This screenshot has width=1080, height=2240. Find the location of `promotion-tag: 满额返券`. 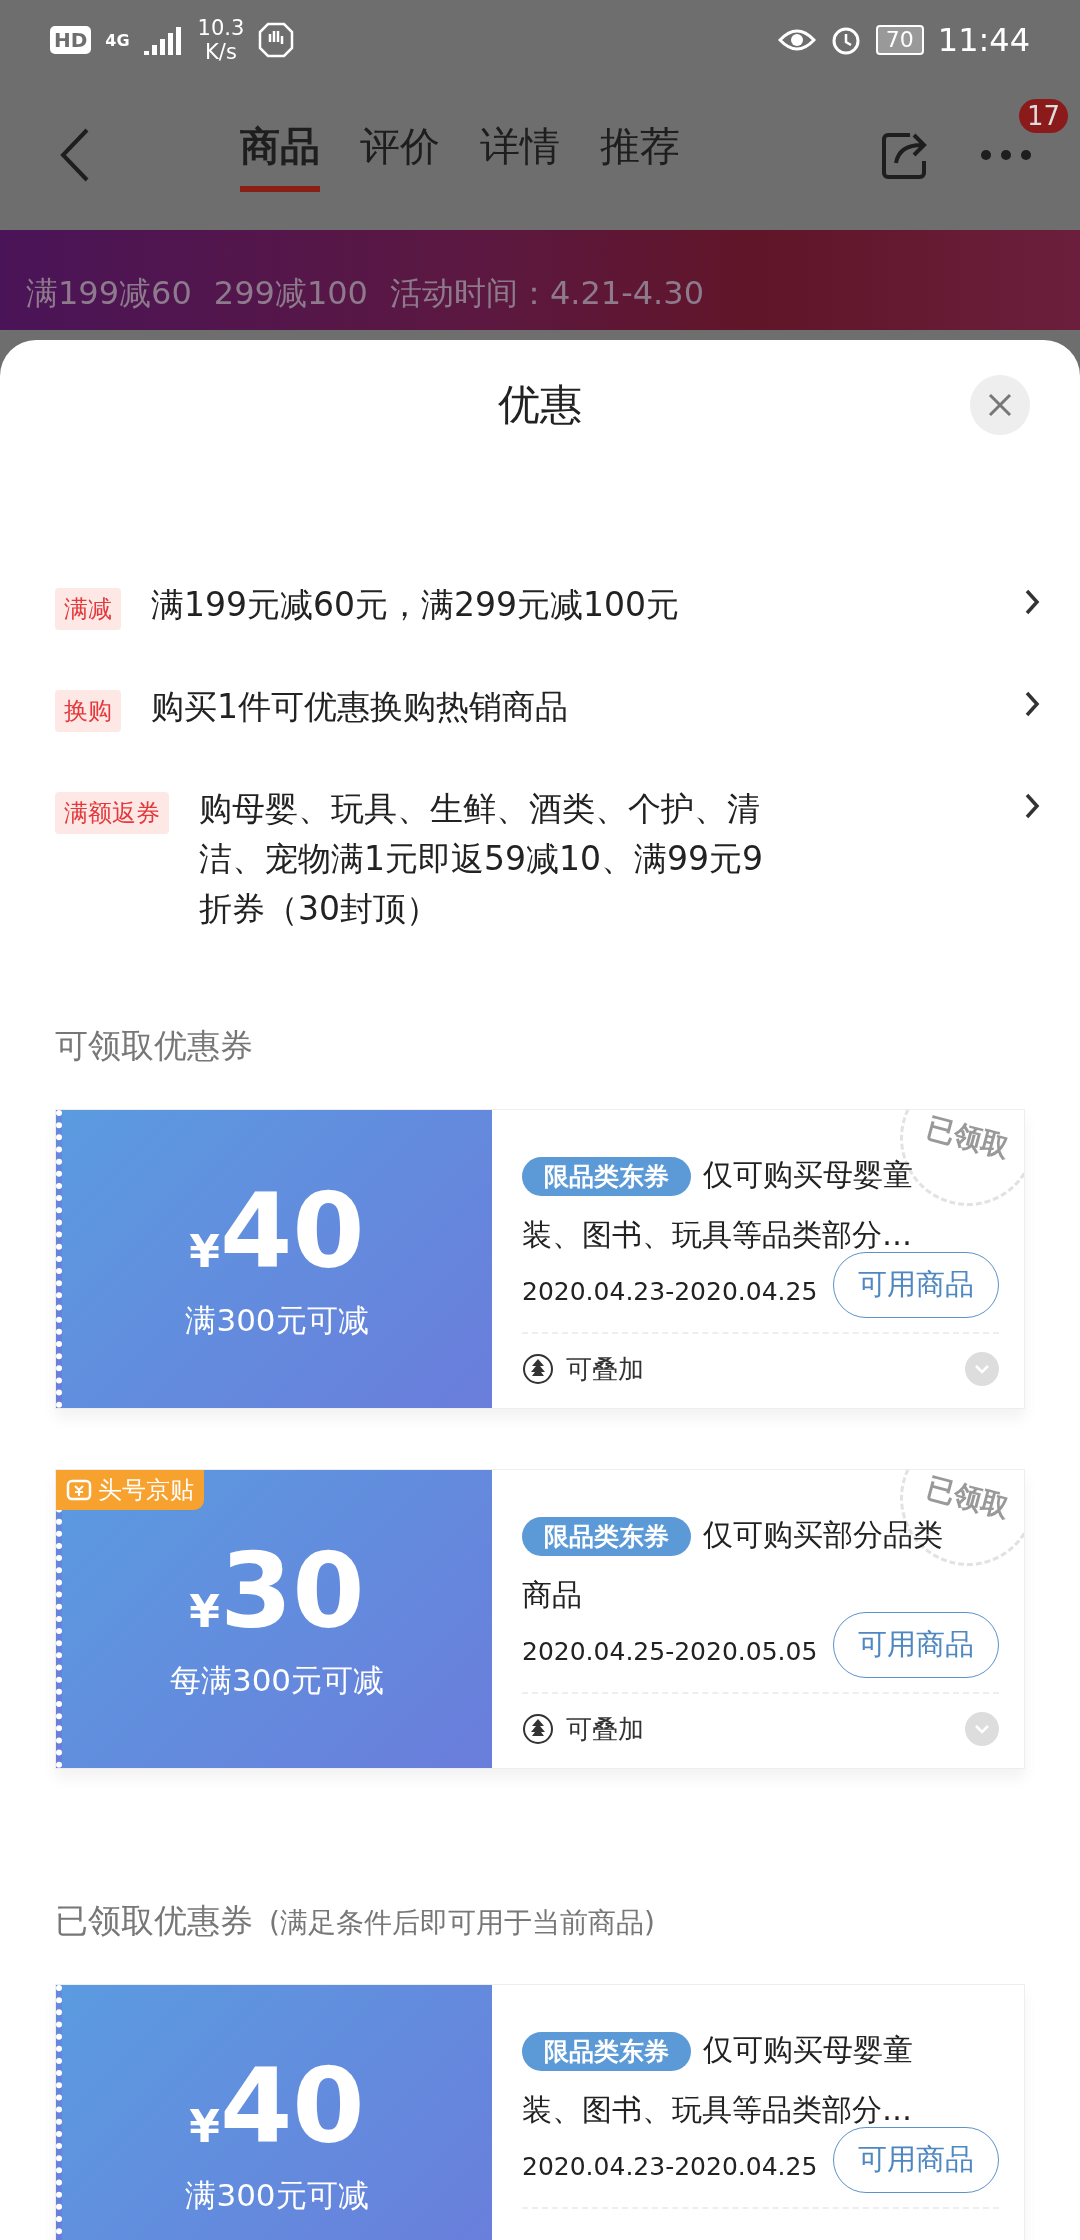

promotion-tag: 满额返券 is located at coordinates (112, 813).